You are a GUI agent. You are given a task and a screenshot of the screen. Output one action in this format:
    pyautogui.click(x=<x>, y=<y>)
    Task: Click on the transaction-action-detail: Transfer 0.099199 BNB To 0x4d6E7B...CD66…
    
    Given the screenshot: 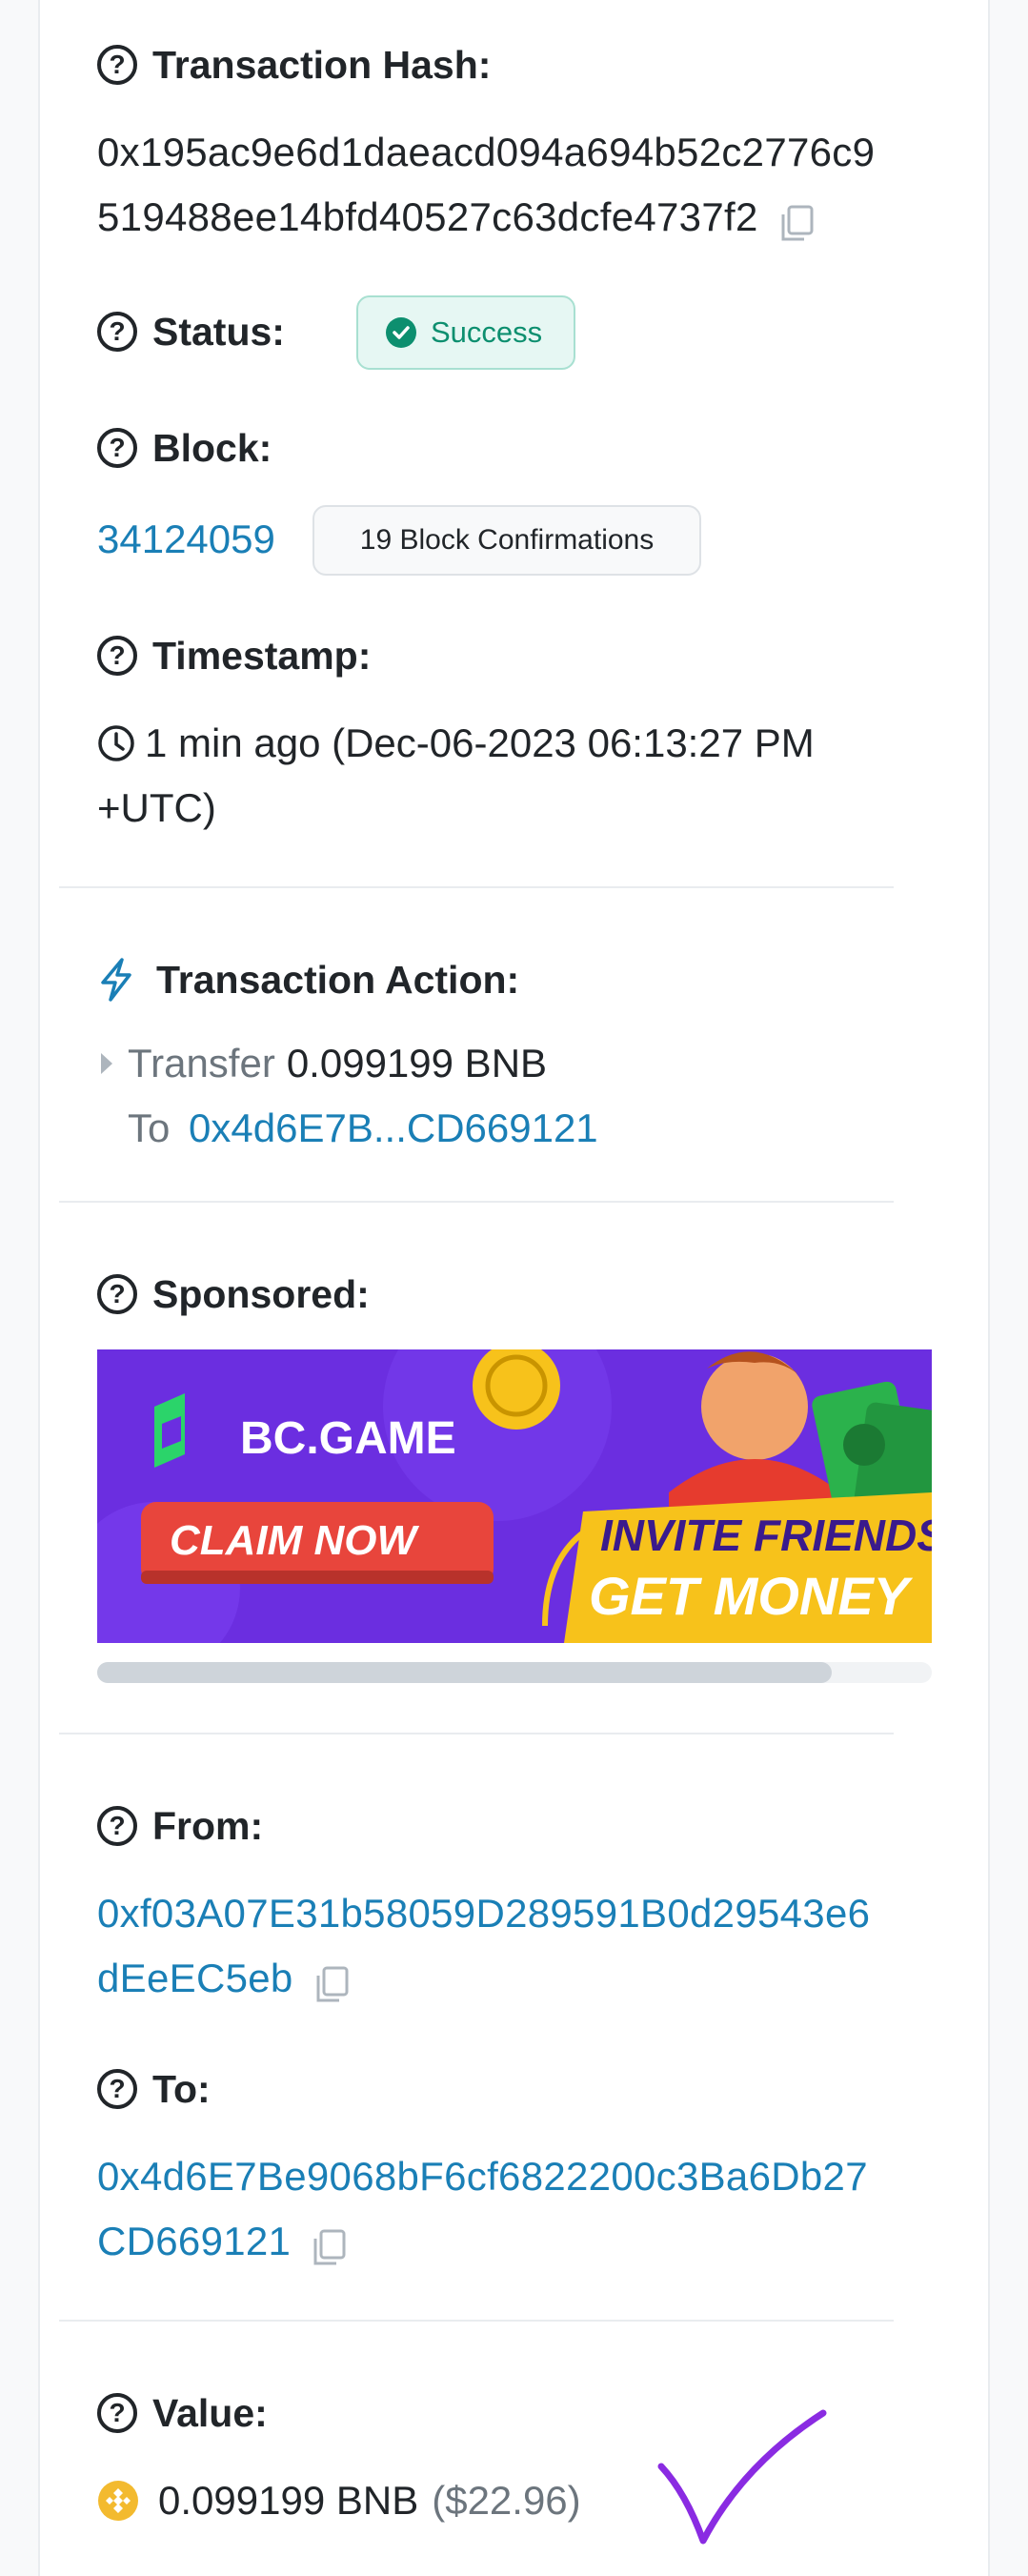 What is the action you would take?
    pyautogui.click(x=349, y=1096)
    